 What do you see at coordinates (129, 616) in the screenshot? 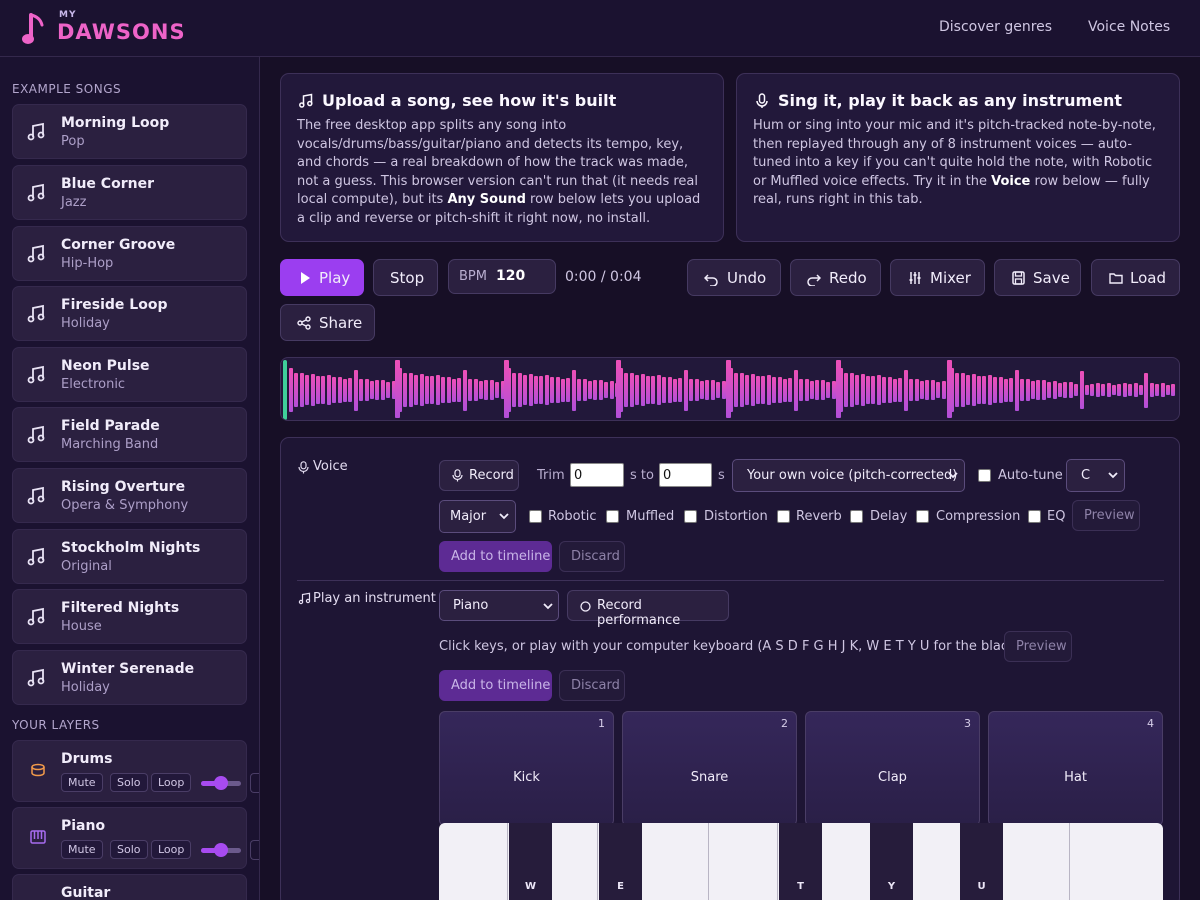
I see `song-item: Filtered Nights House` at bounding box center [129, 616].